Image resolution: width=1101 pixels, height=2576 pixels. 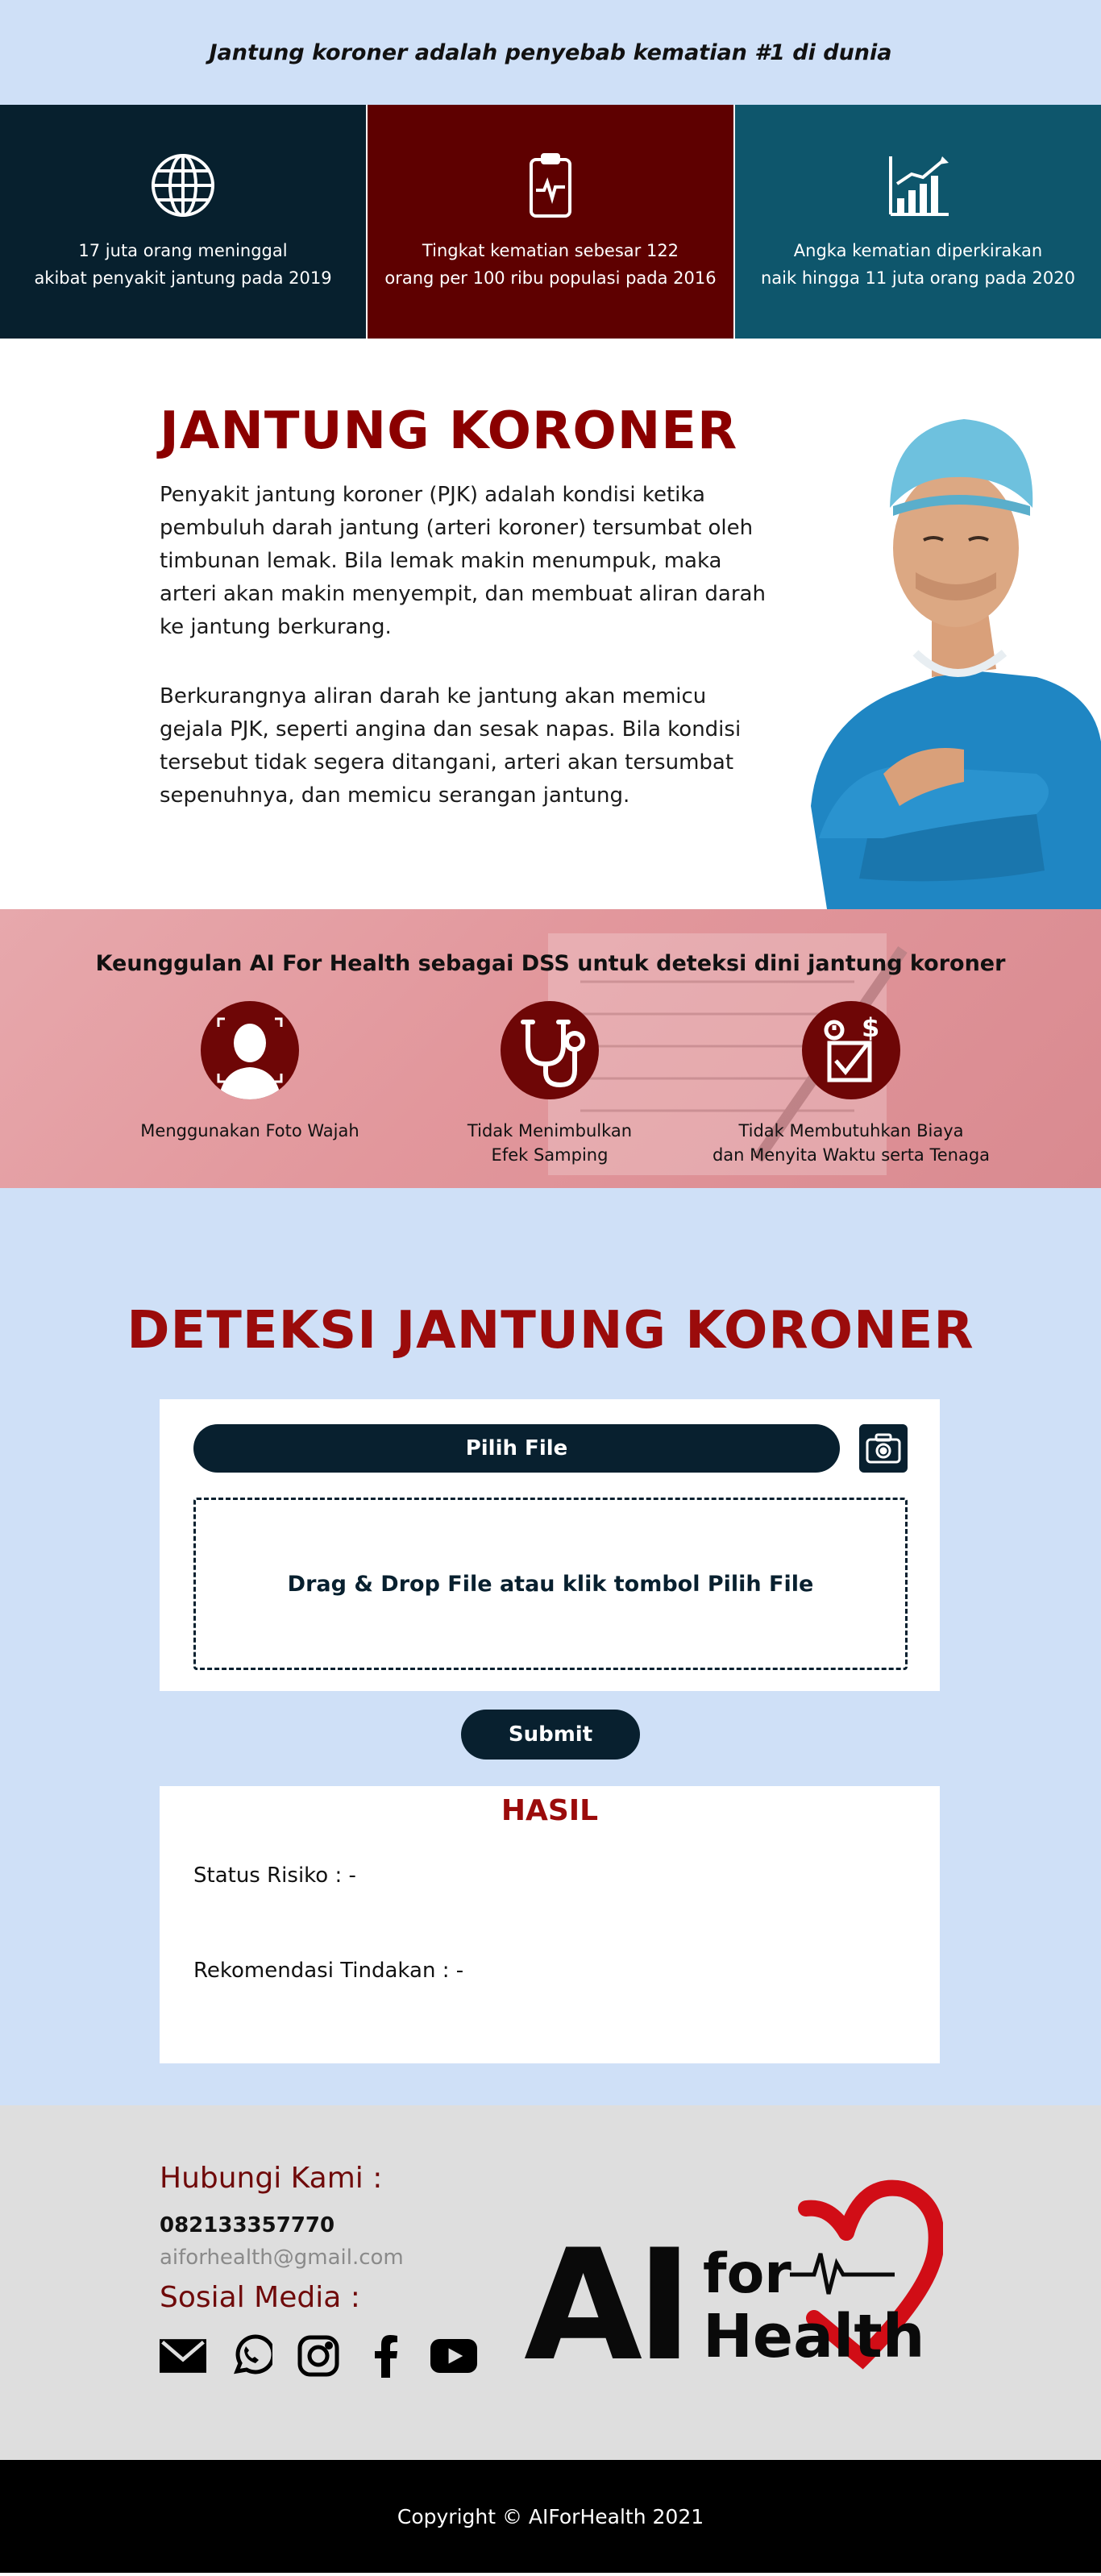 What do you see at coordinates (453, 2356) in the screenshot?
I see `youtube-icon` at bounding box center [453, 2356].